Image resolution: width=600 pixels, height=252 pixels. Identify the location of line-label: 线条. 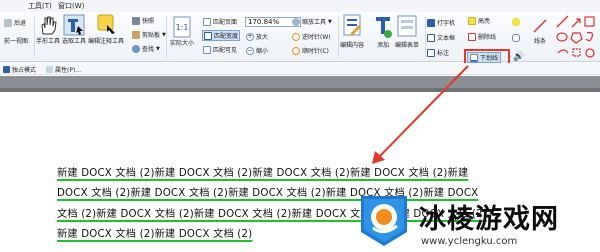
(539, 41).